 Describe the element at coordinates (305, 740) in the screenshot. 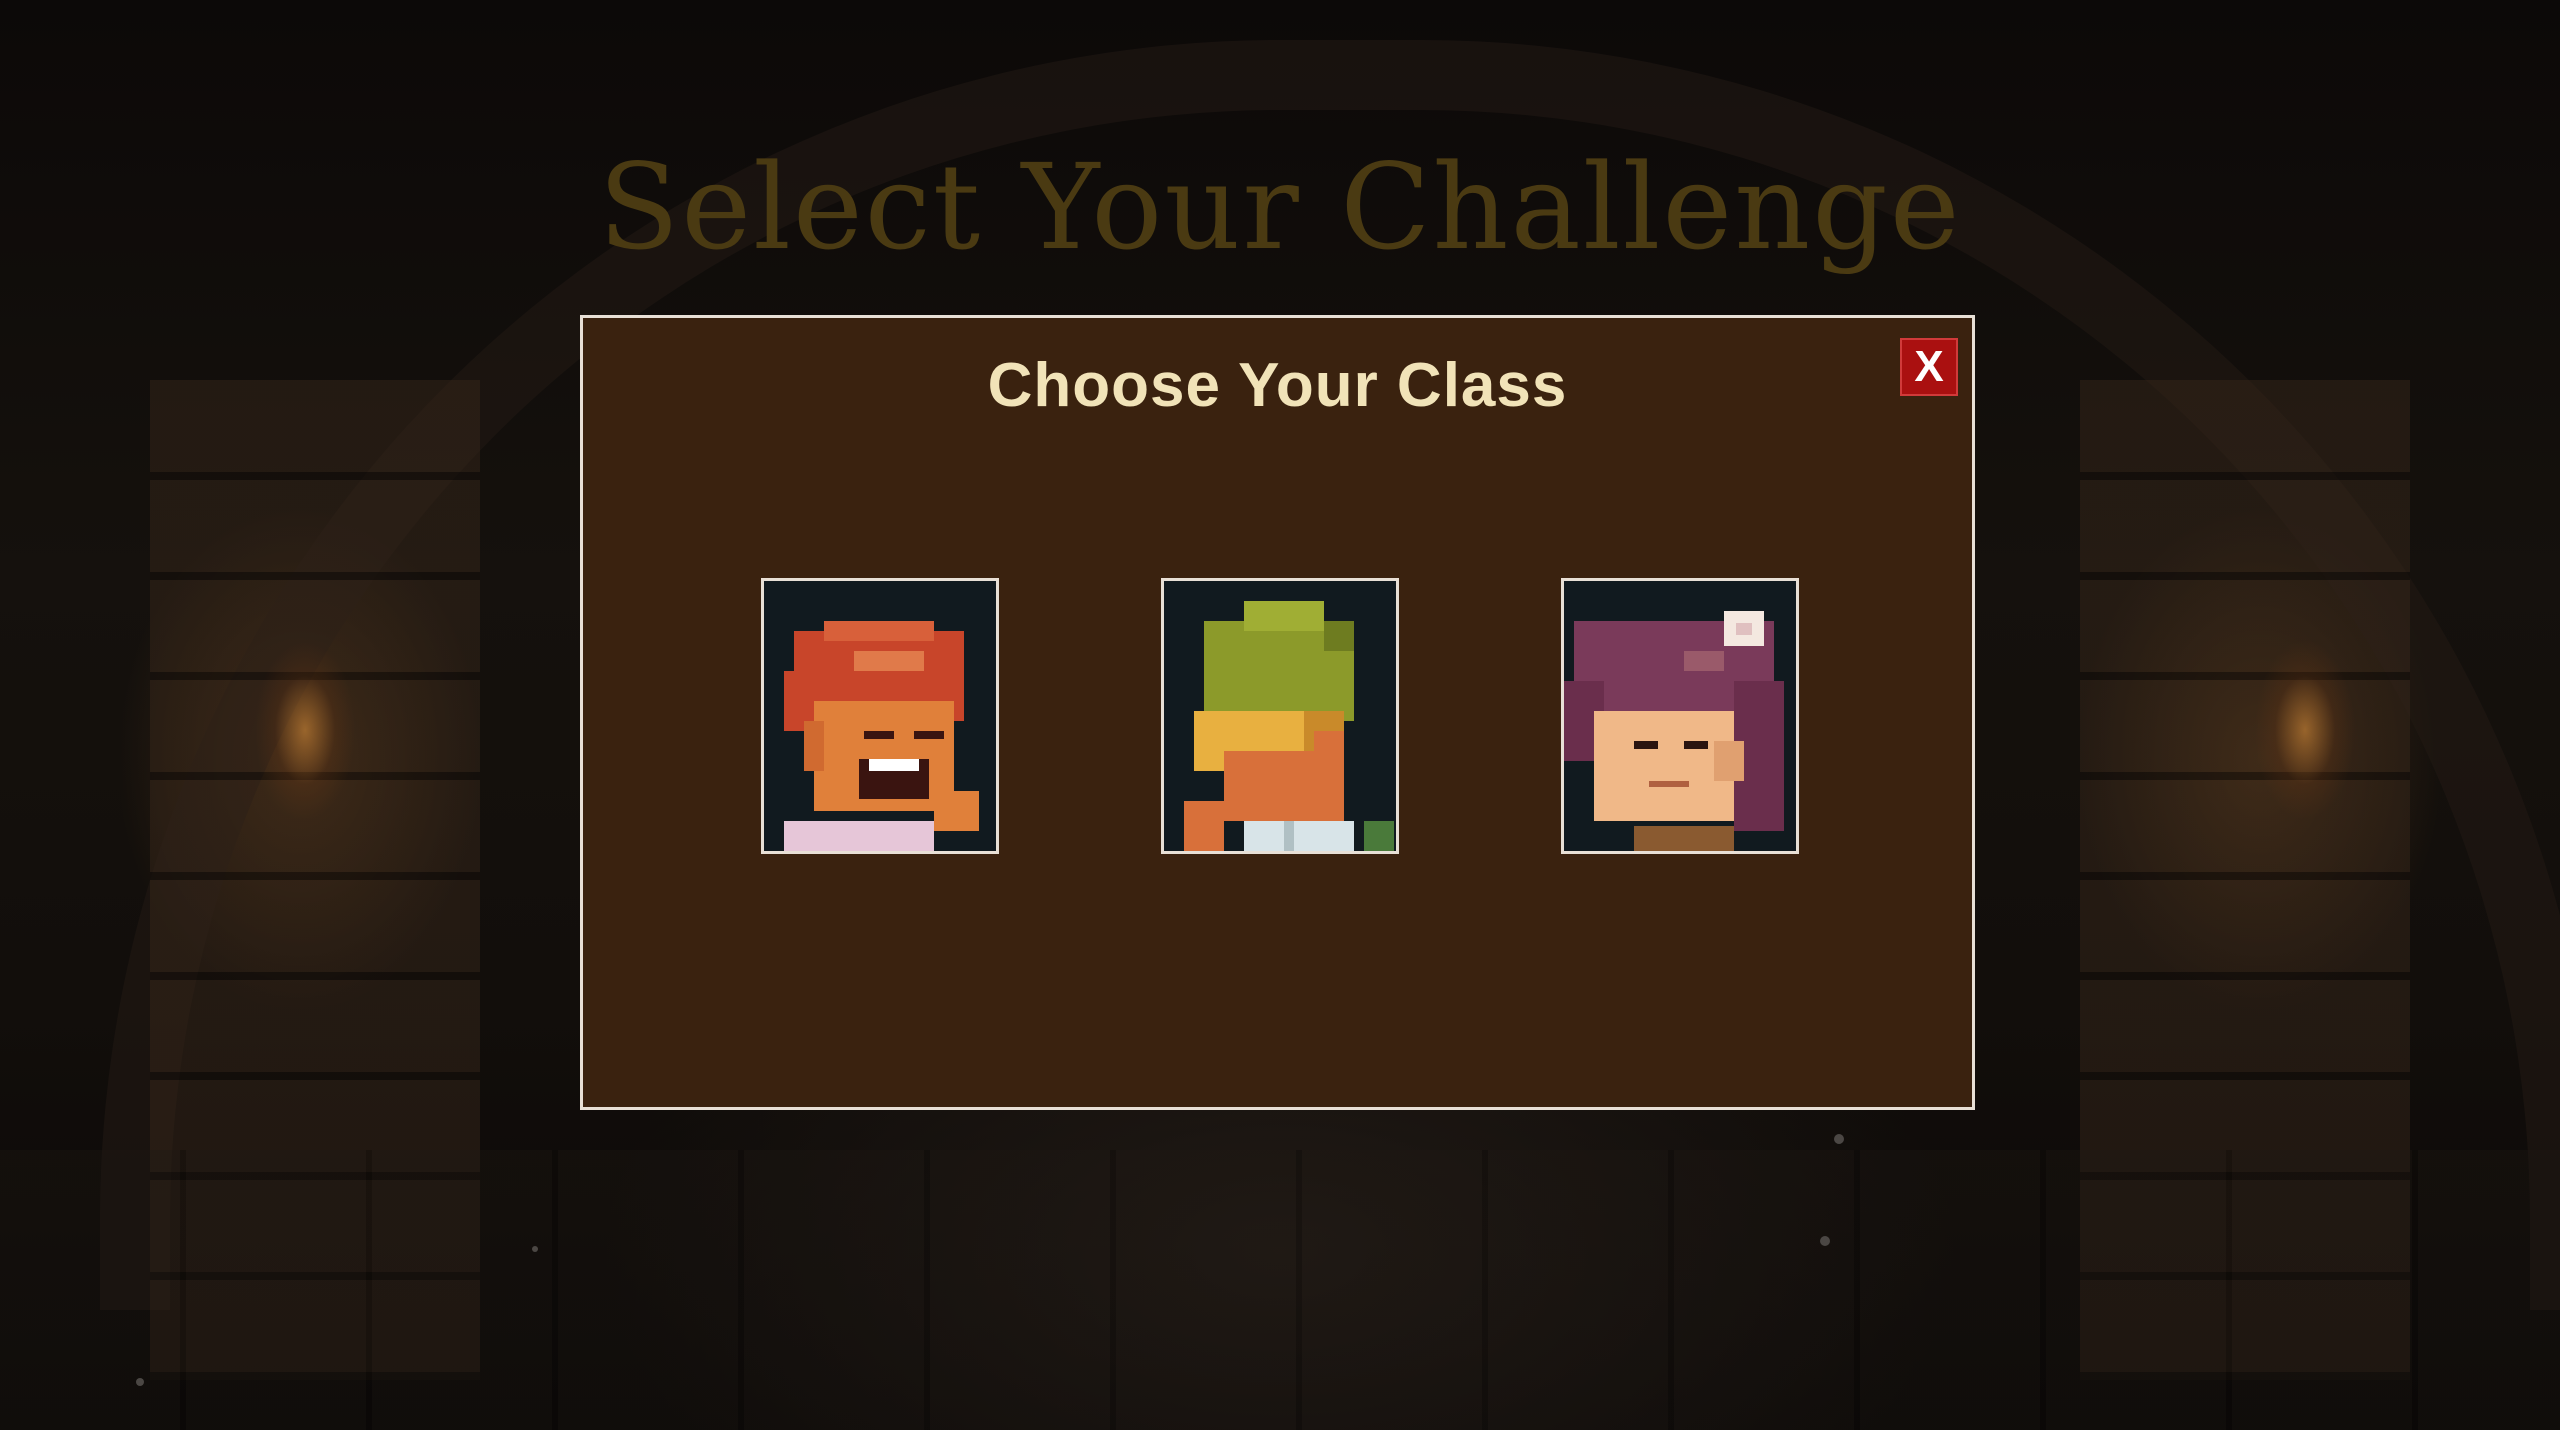

I see `left-torch` at that location.